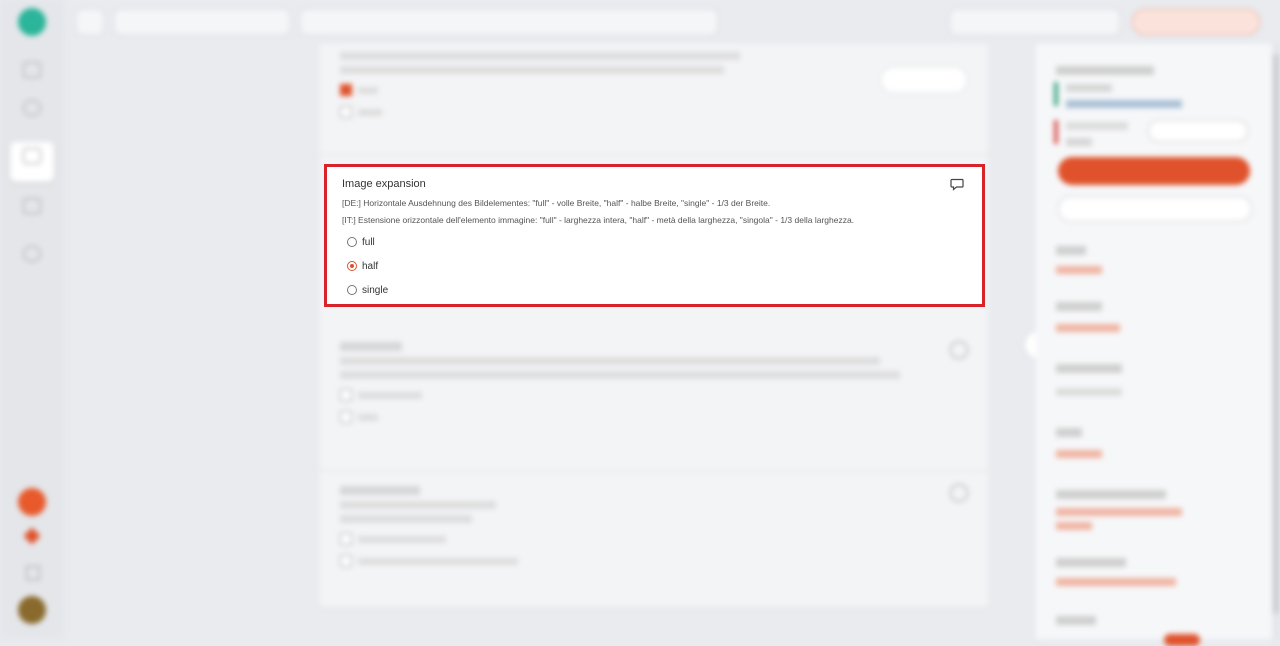 This screenshot has height=646, width=1280. What do you see at coordinates (32, 502) in the screenshot?
I see `notification-icon` at bounding box center [32, 502].